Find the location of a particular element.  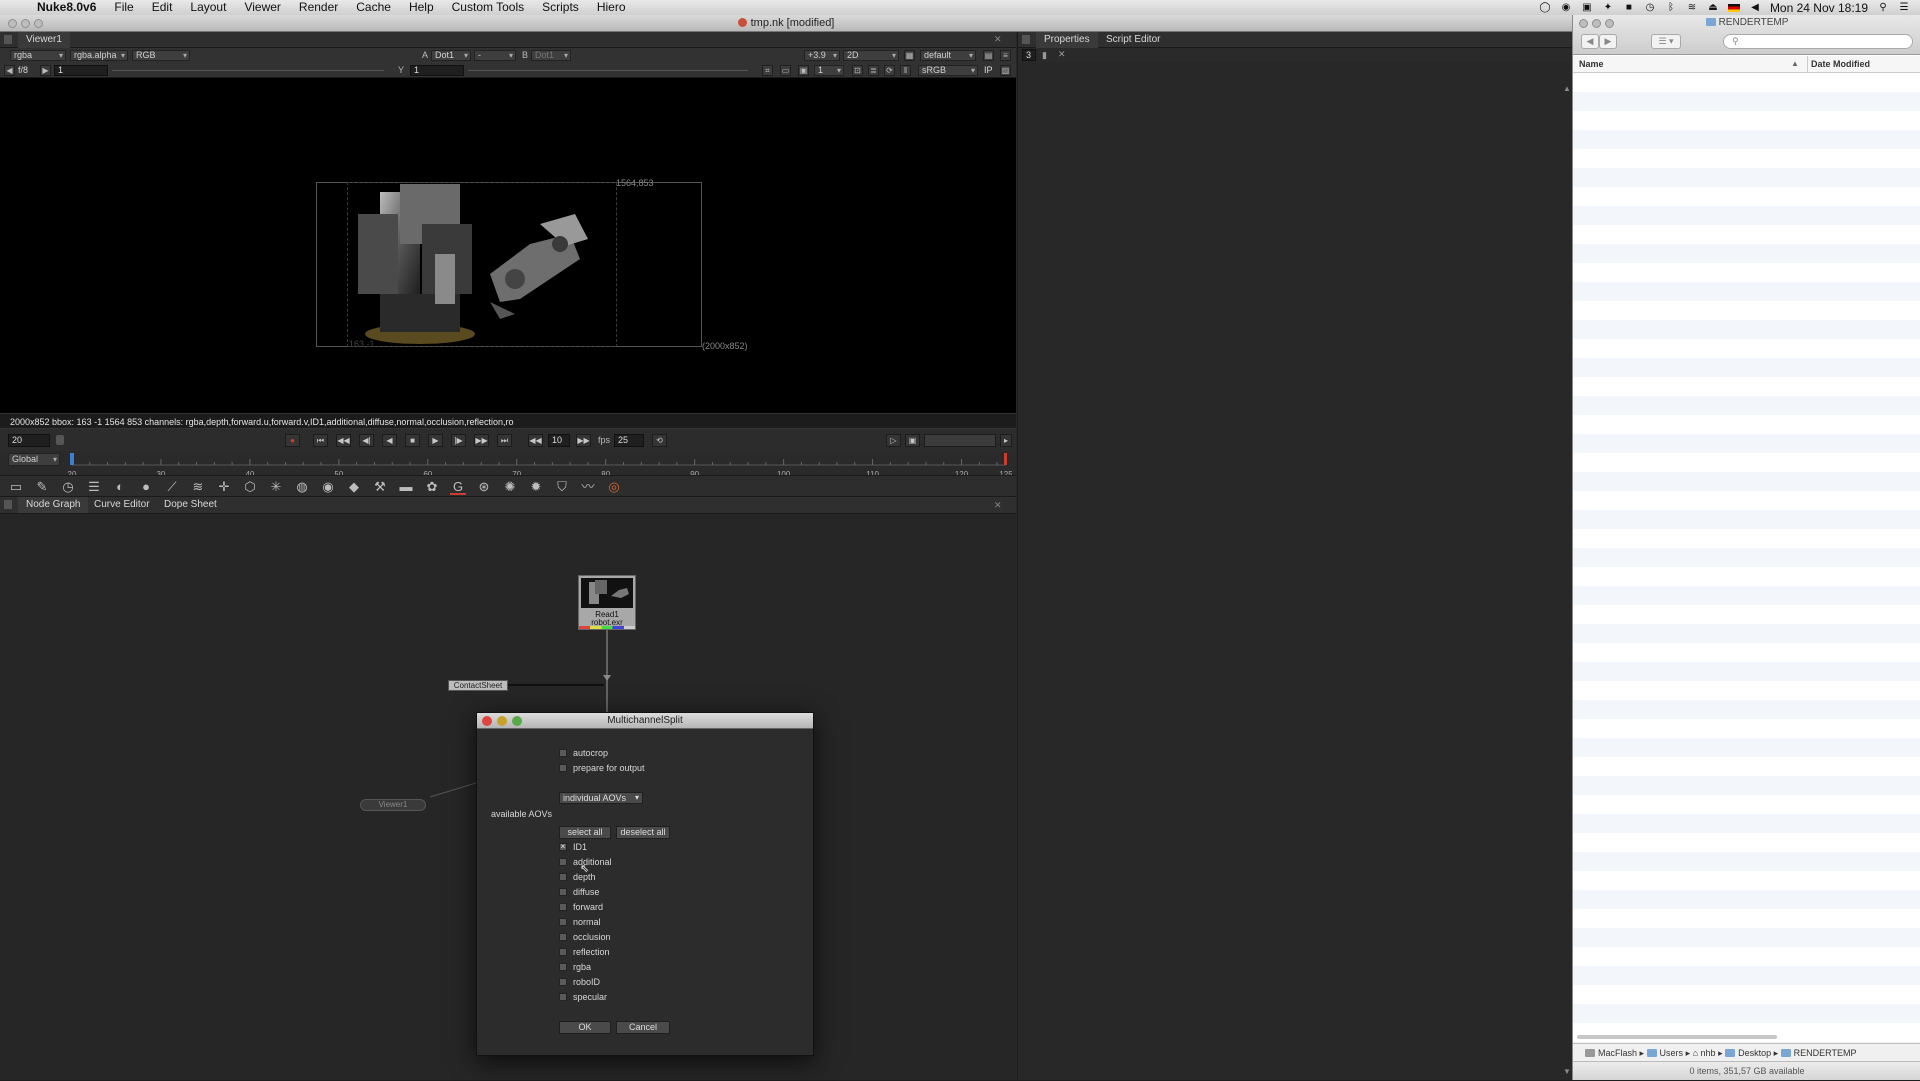

status-circle-icon: ◯ is located at coordinates (1545, 7).